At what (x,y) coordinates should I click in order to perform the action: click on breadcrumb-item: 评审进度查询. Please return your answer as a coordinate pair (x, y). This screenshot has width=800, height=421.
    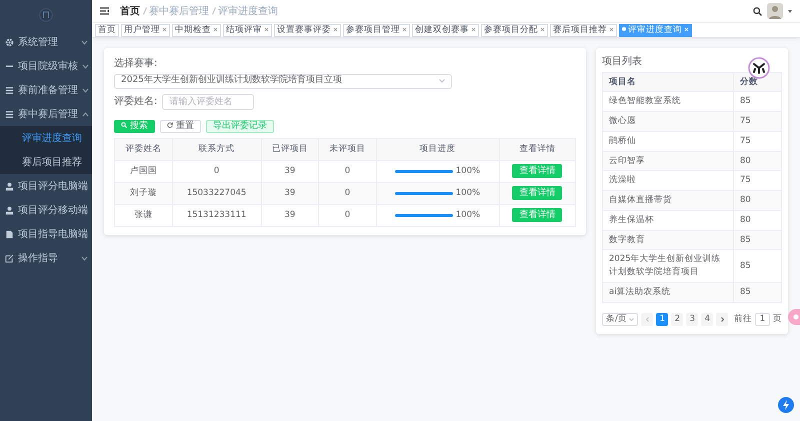
    Looking at the image, I should click on (248, 11).